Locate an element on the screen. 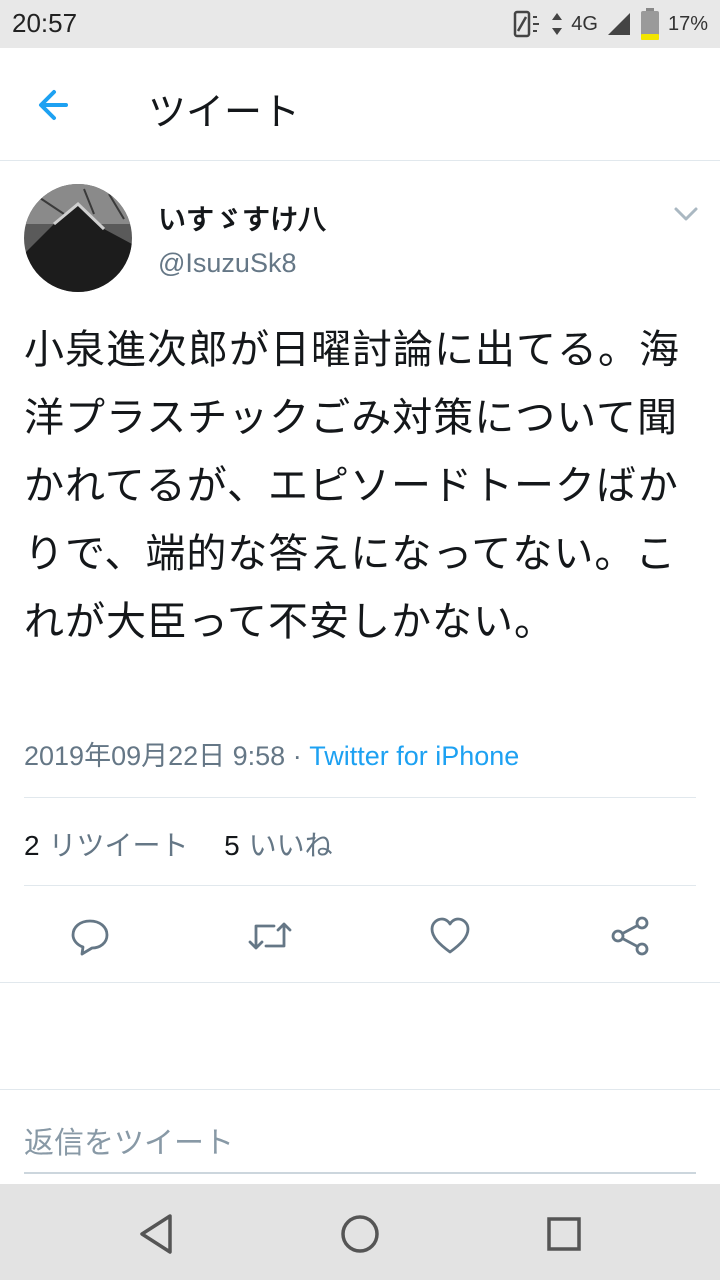 The width and height of the screenshot is (720, 1280). battery-icon is located at coordinates (649, 24).